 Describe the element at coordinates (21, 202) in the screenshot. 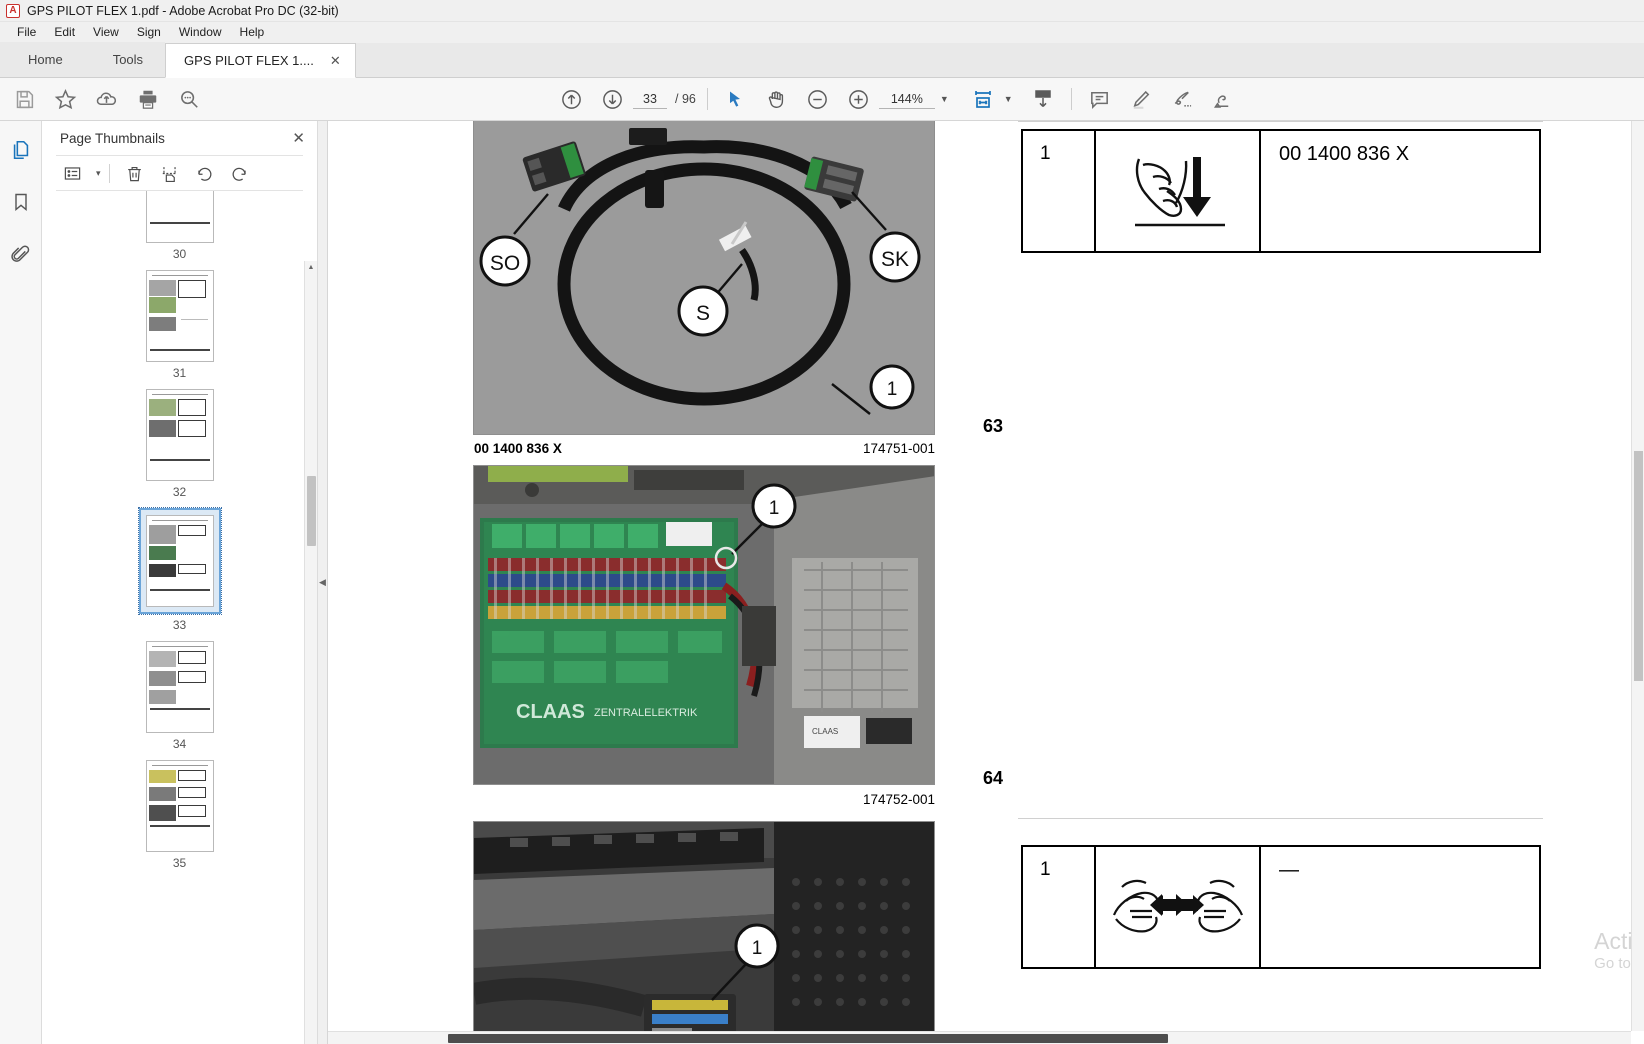

I see `sidebar-item-bookmarks` at that location.